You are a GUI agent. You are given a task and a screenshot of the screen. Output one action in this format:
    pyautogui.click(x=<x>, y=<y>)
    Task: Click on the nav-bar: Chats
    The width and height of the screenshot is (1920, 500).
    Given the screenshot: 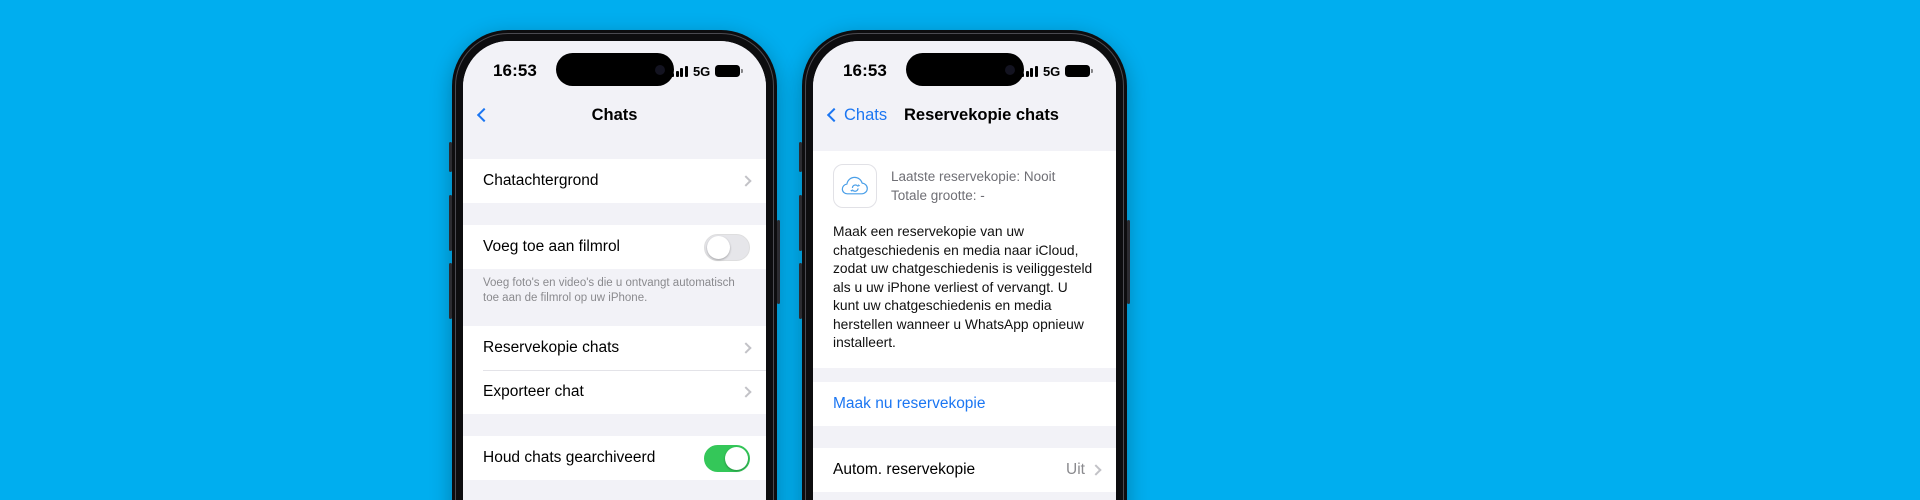 What is the action you would take?
    pyautogui.click(x=614, y=115)
    